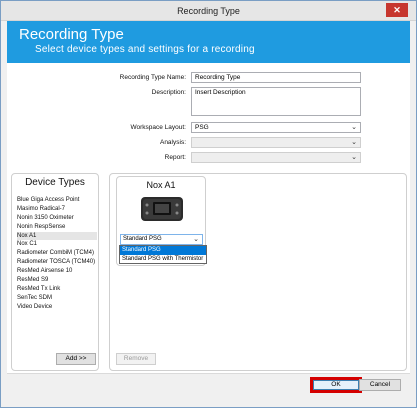 This screenshot has height=408, width=417. What do you see at coordinates (202, 127) in the screenshot?
I see `workspace-layout-value: PSG` at bounding box center [202, 127].